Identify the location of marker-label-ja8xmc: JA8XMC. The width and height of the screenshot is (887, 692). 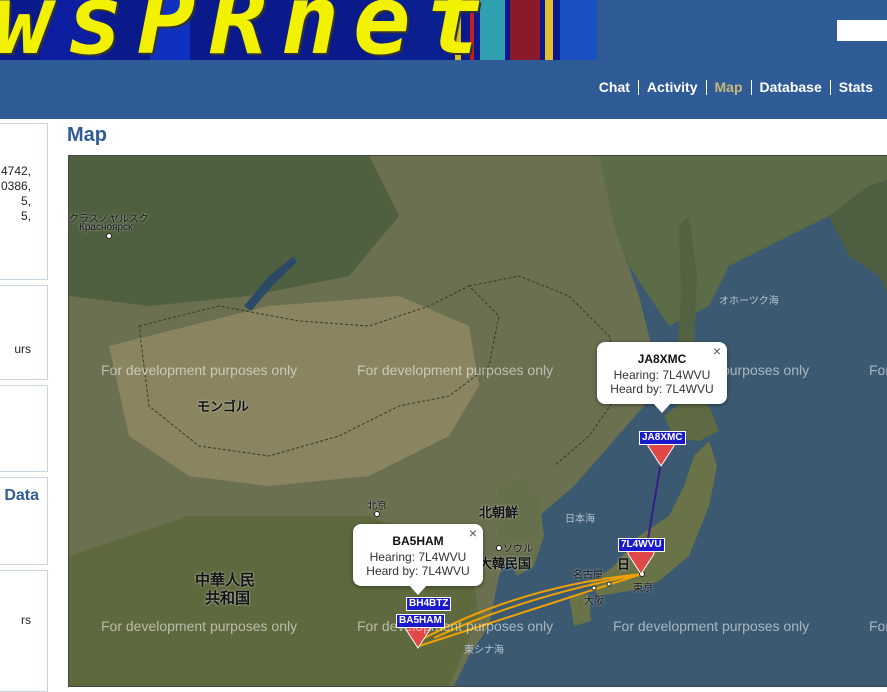
(662, 438).